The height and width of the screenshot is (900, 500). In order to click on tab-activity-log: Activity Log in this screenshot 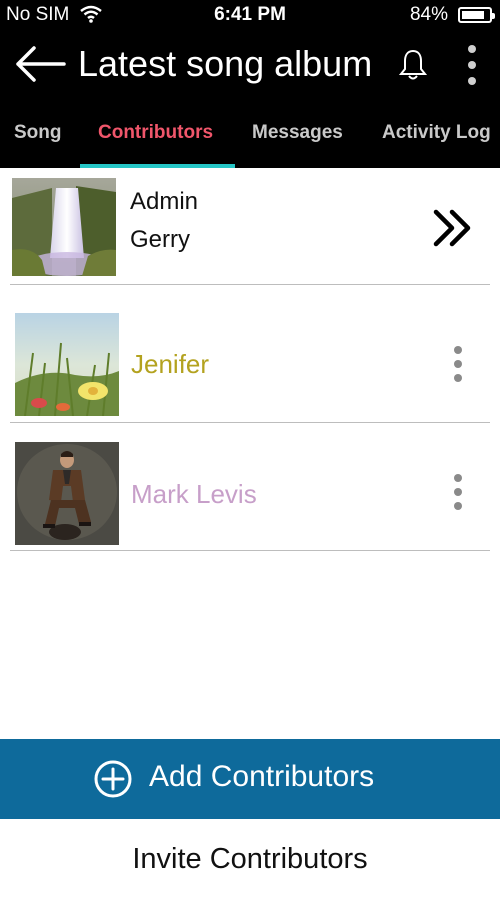, I will do `click(436, 133)`.